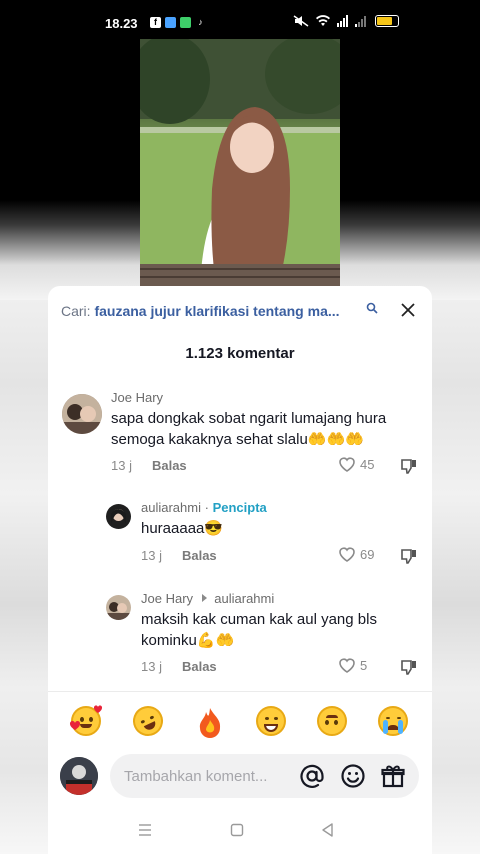  What do you see at coordinates (393, 721) in the screenshot?
I see `loudly-crying-face-icon` at bounding box center [393, 721].